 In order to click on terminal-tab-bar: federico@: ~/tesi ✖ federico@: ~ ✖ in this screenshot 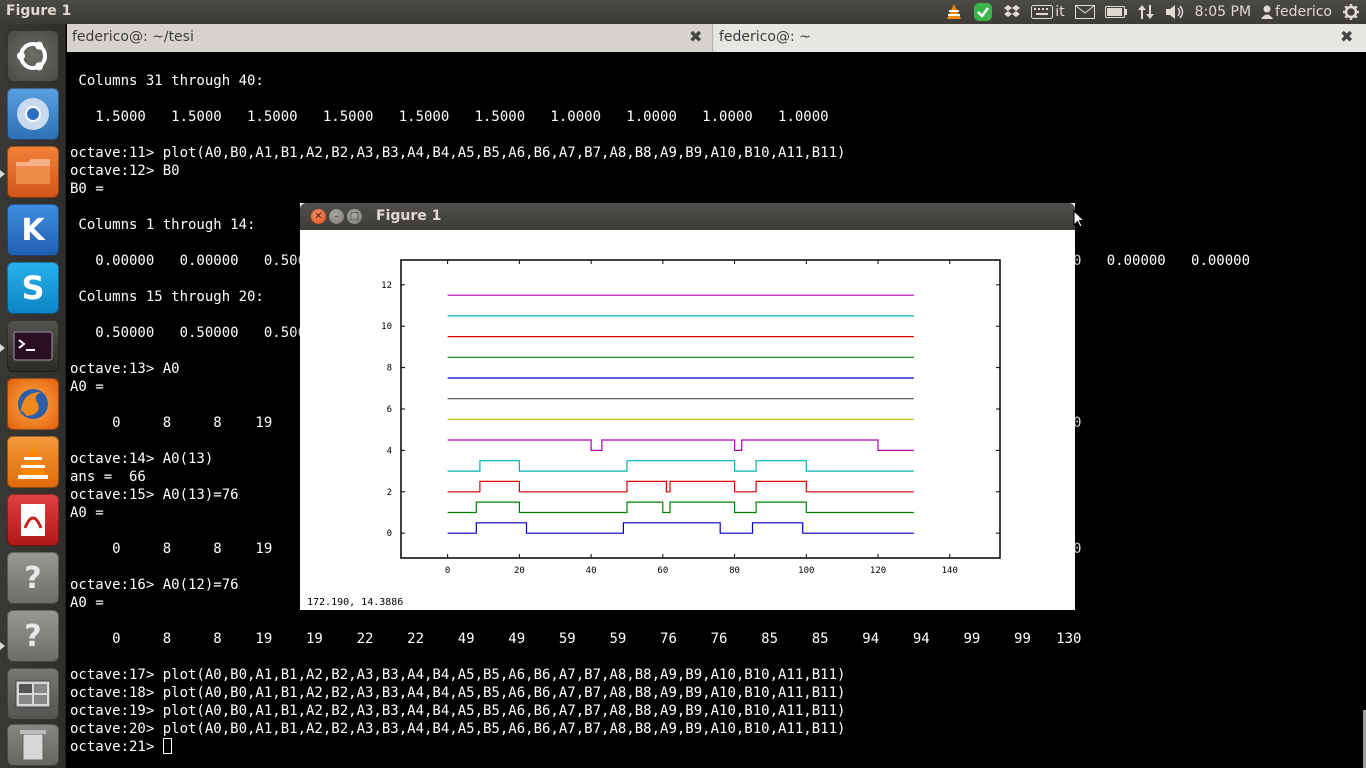, I will do `click(716, 38)`.